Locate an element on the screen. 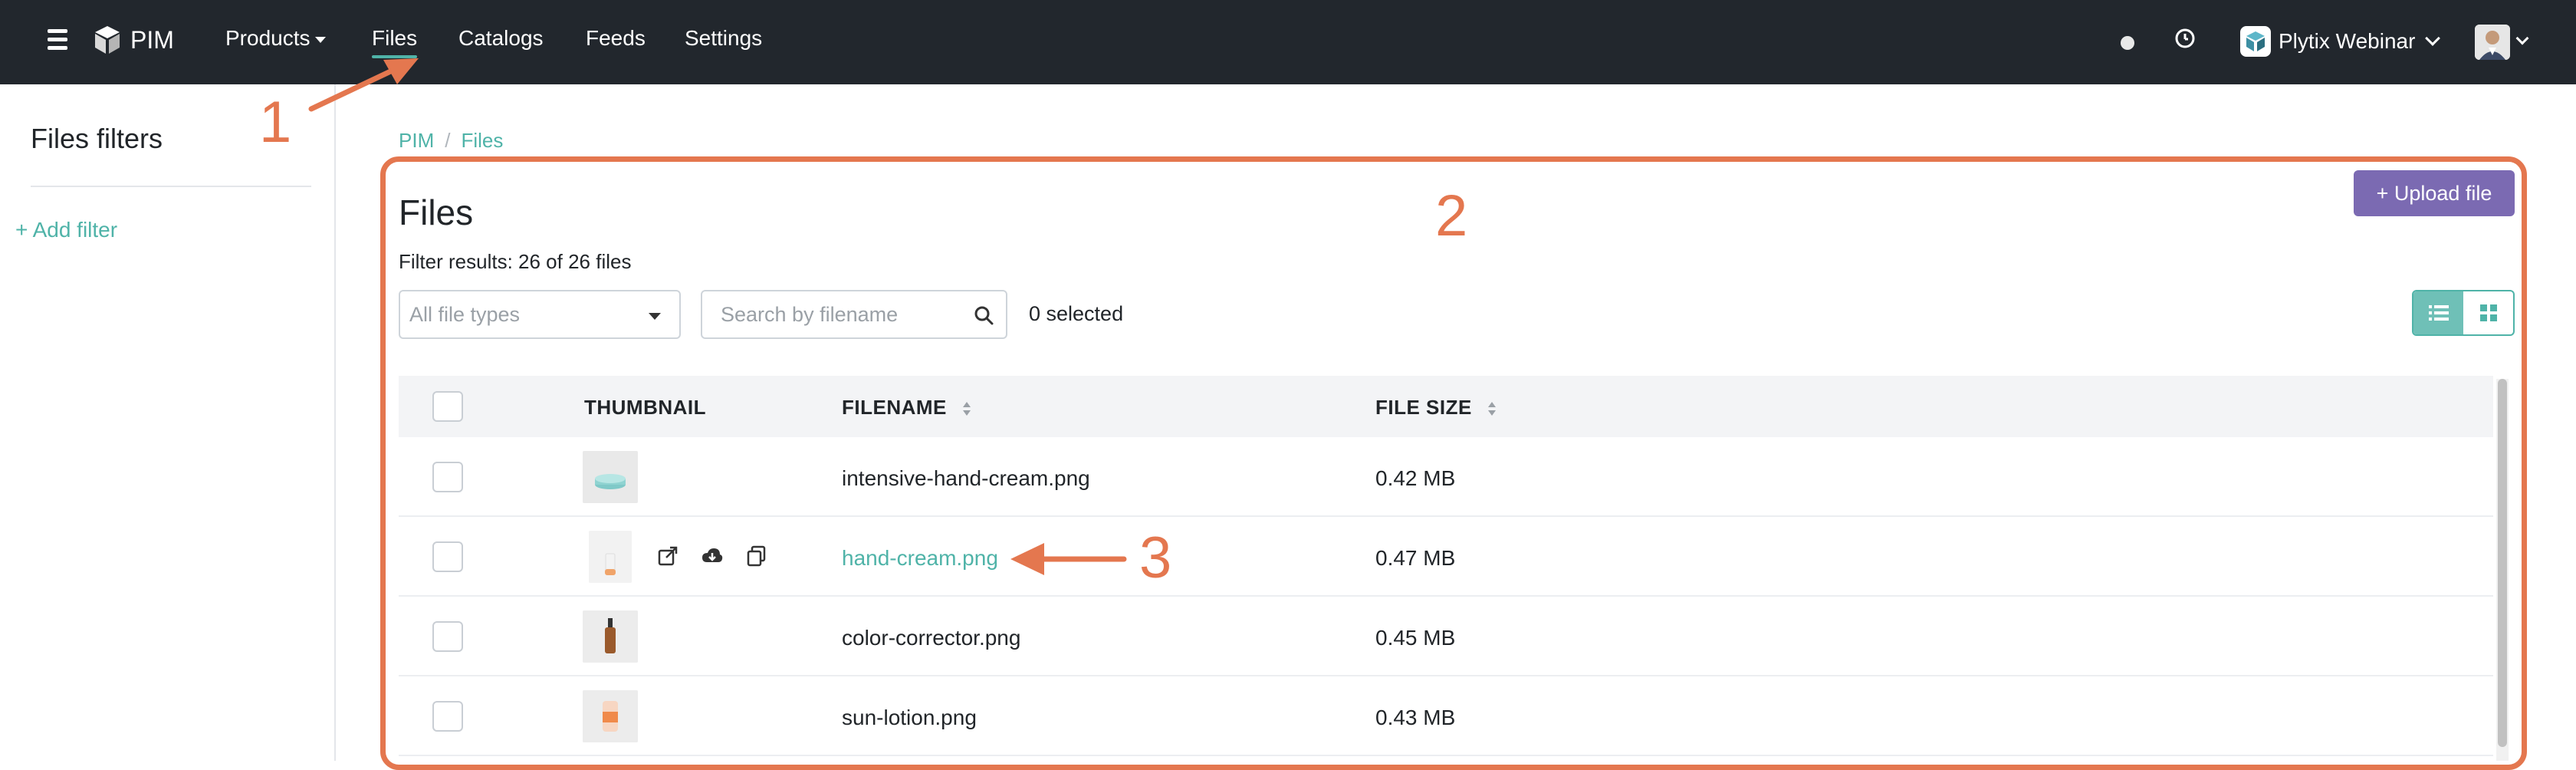 The width and height of the screenshot is (2576, 770). breadcrumb: PIM / Files is located at coordinates (451, 141).